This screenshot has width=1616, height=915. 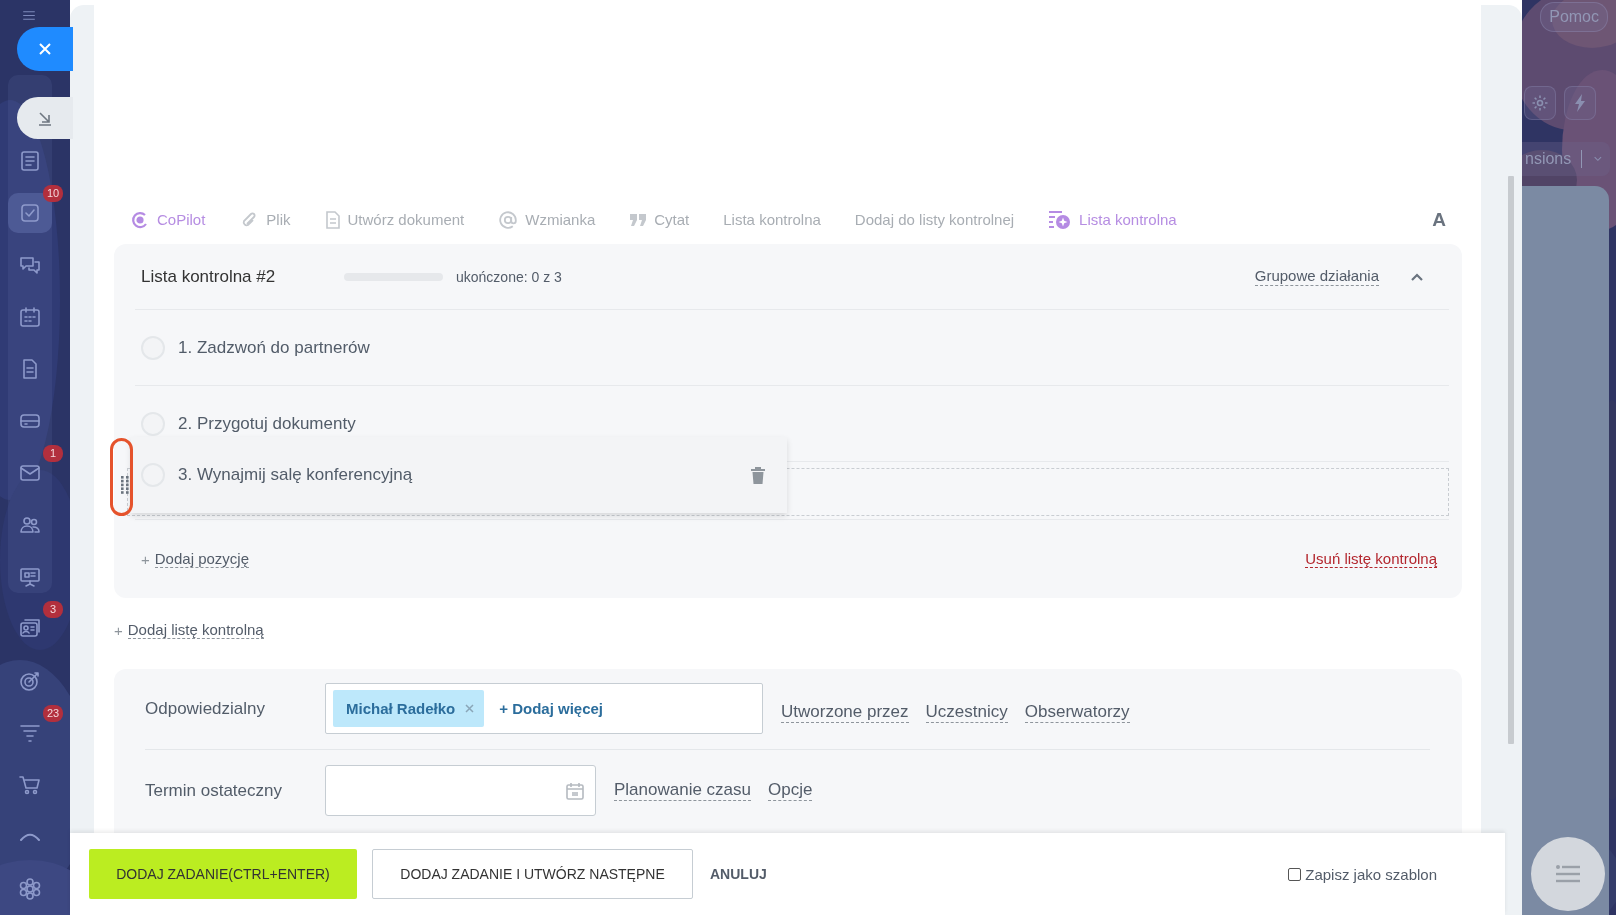 I want to click on remove-icon, so click(x=470, y=708).